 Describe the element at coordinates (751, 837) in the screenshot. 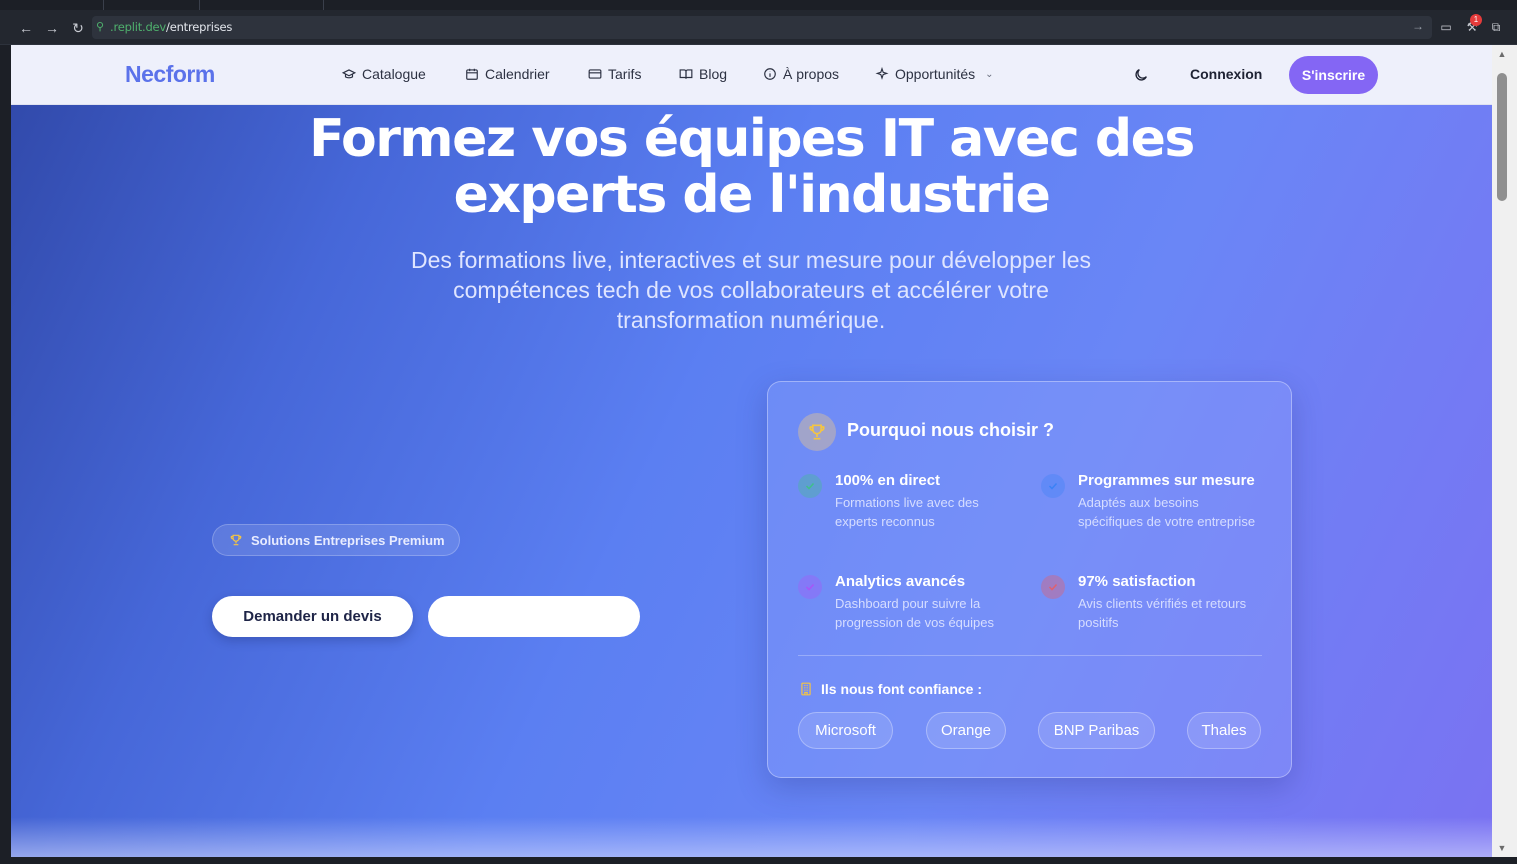

I see `section-fade` at that location.